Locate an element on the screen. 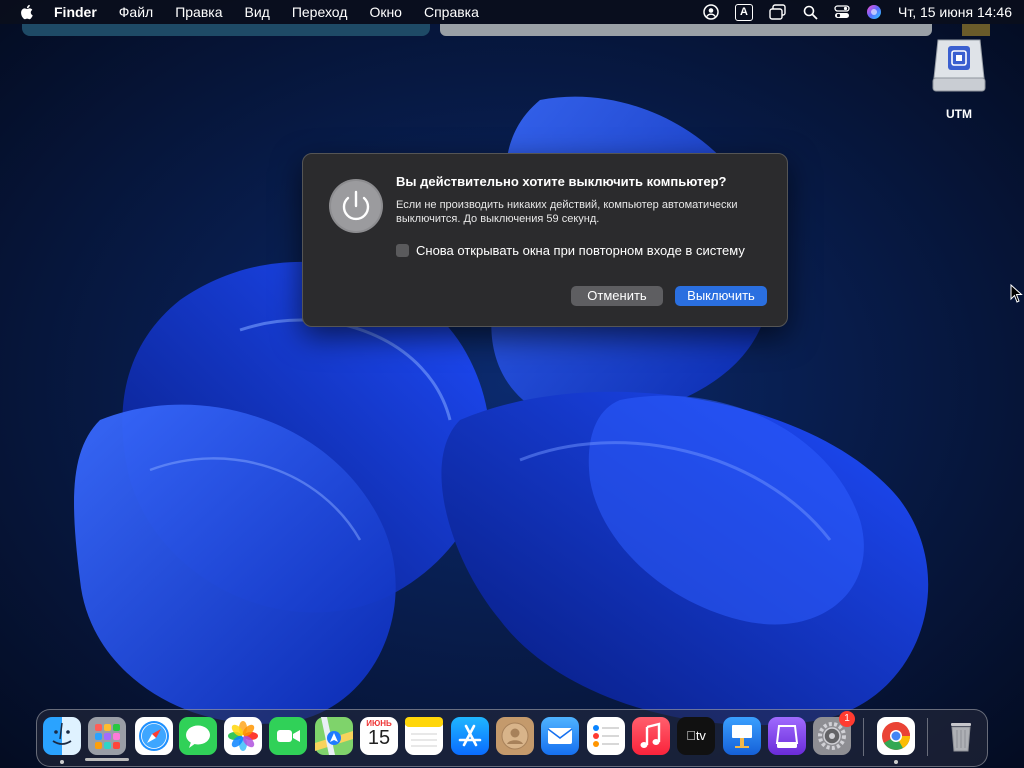  dock: ИЮНЬ 15 tv 1 is located at coordinates (512, 738).